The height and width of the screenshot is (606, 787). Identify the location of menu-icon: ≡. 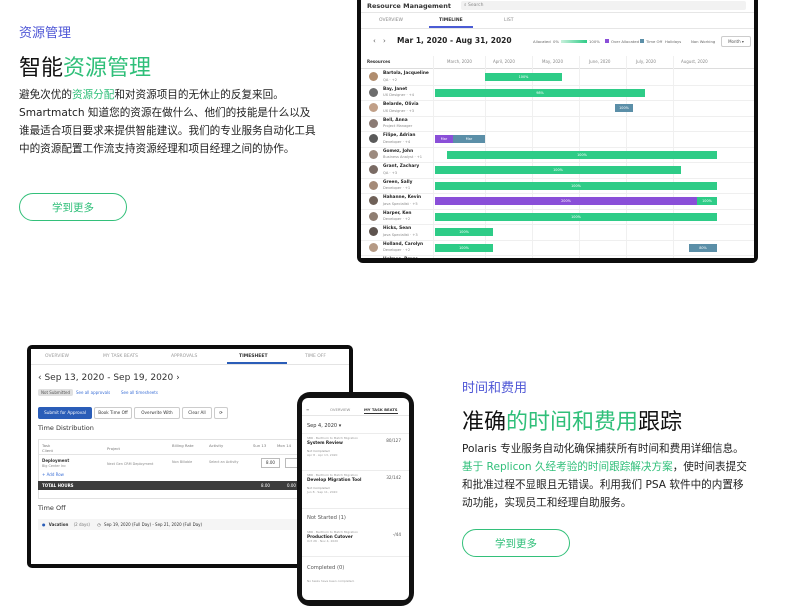
(307, 409).